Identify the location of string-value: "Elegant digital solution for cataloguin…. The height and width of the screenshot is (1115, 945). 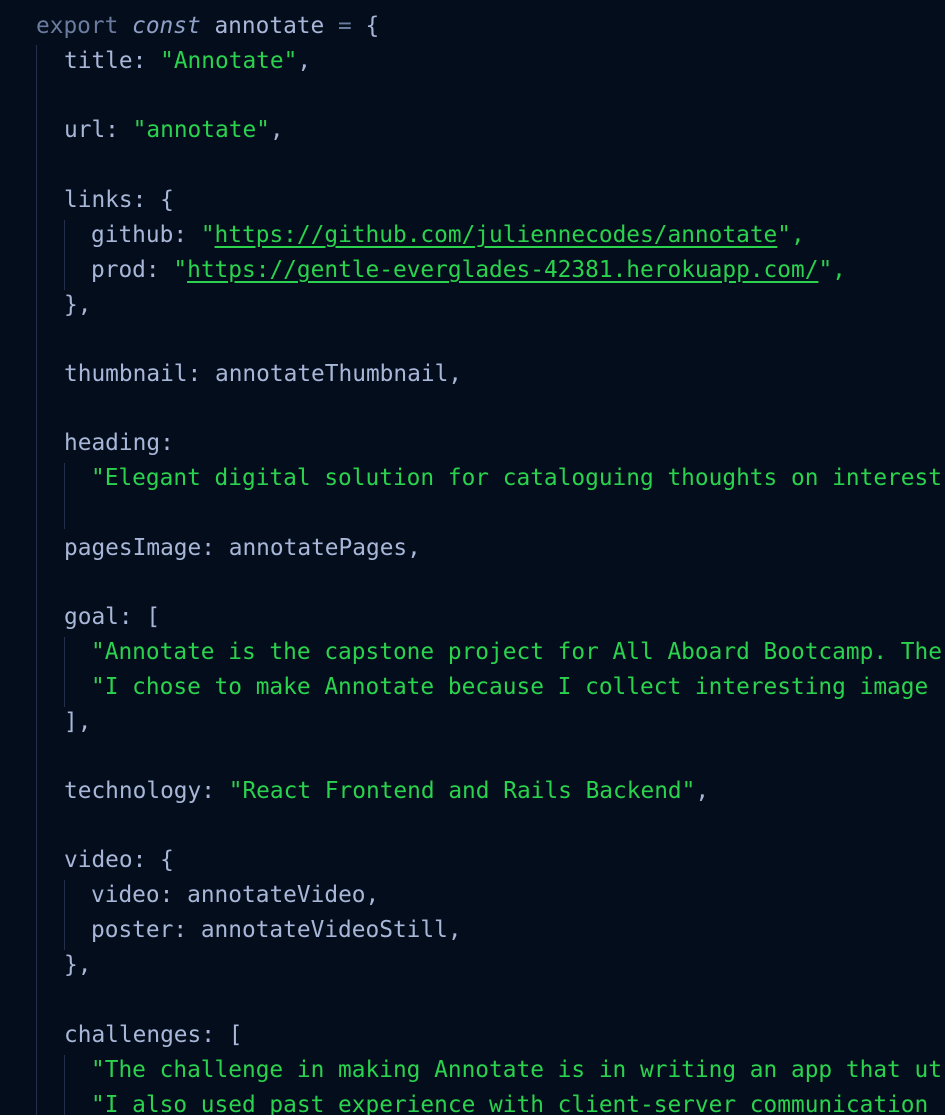
(516, 478).